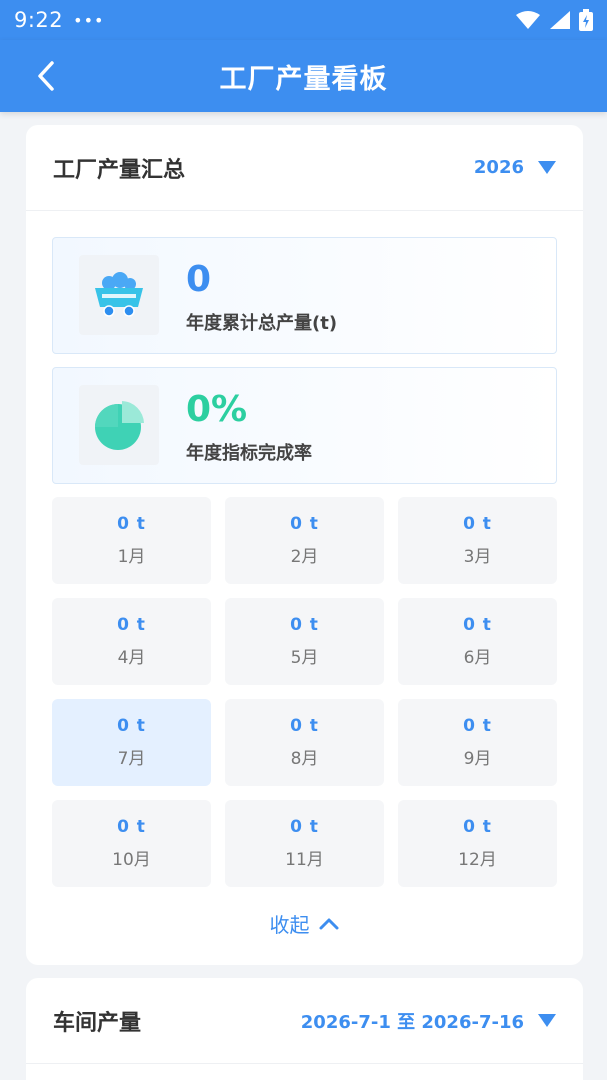  What do you see at coordinates (304, 843) in the screenshot?
I see `month-cell-11: 0 t 11月` at bounding box center [304, 843].